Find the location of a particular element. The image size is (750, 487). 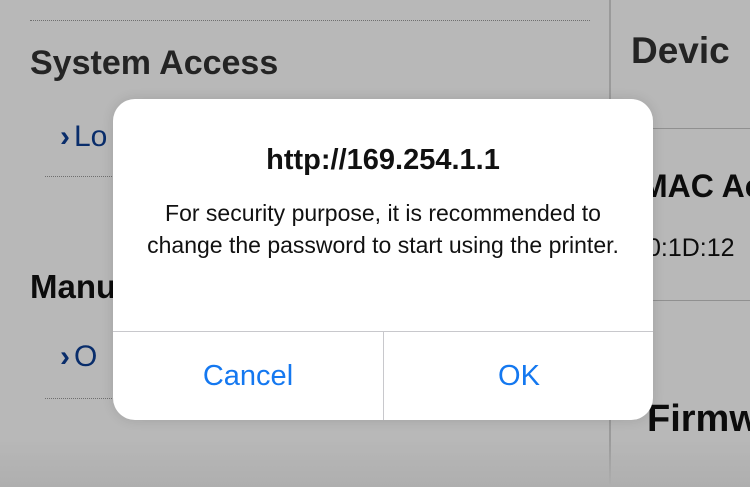

alert-title: http://169.254.1.1 is located at coordinates (383, 160).